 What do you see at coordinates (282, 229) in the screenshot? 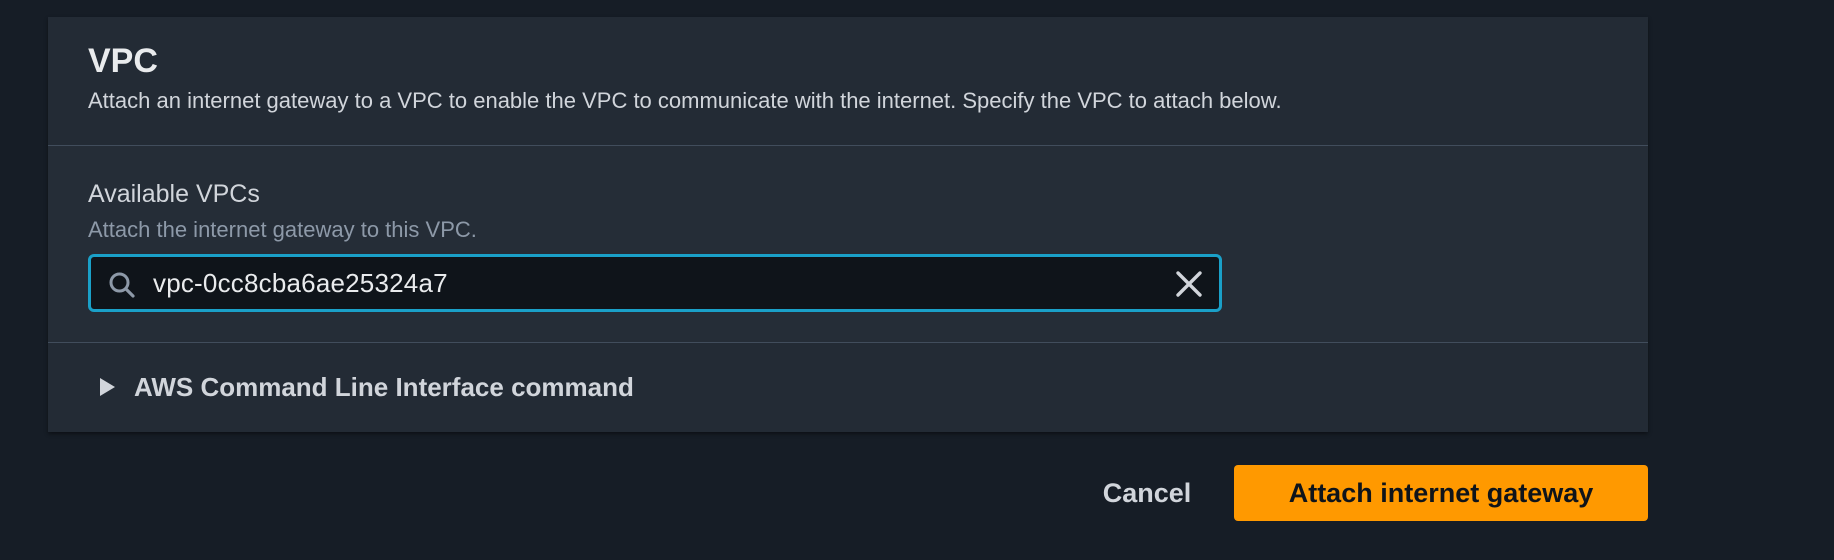
I see `available-vpcs-hint: Attach the internet gateway to this VPC.` at bounding box center [282, 229].